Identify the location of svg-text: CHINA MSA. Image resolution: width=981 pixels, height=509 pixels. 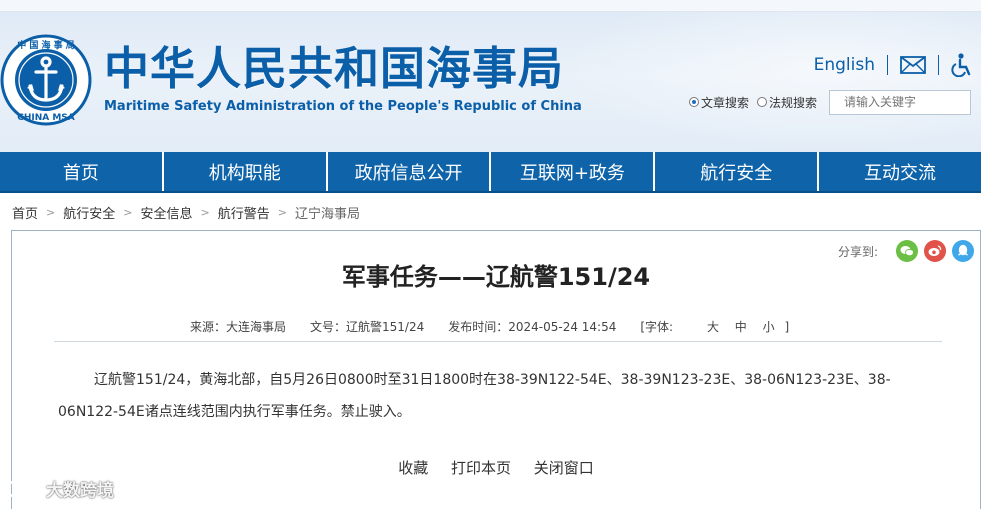
(46, 118).